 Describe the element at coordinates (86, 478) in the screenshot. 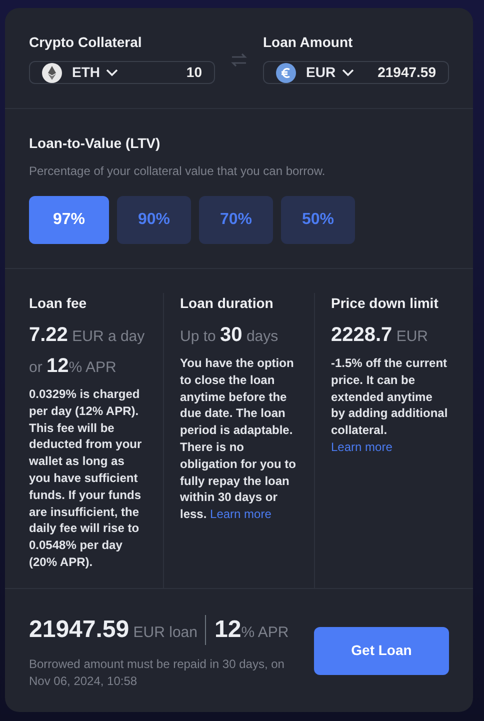

I see `detail-description: 0.0329% is charged per day (12% APR). This fee will be deducted from your wallet as long as you have sufficient funds. If your funds are insufficient, the daily fee will rise to 0.0548% per day (20% APR).` at that location.